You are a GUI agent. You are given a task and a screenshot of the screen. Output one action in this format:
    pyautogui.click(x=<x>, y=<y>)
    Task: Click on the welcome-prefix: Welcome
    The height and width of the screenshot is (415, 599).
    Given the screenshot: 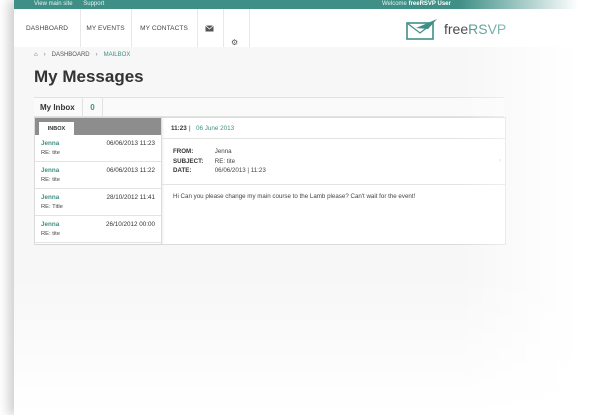 What is the action you would take?
    pyautogui.click(x=394, y=4)
    